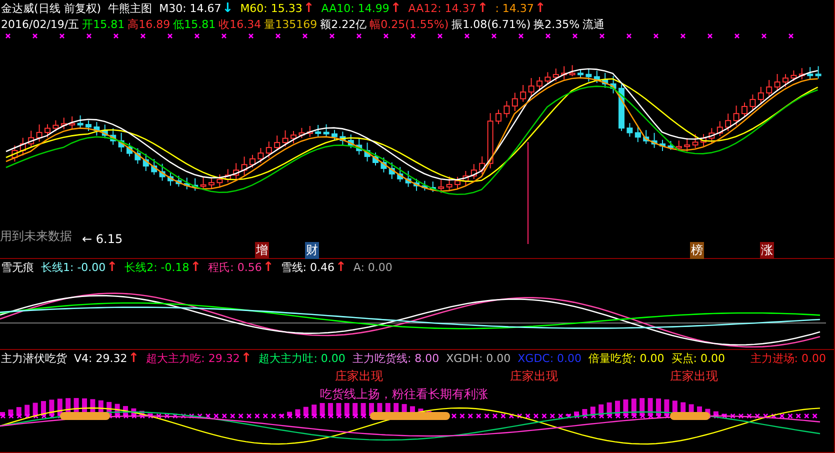  I want to click on indicator-value: XGDC: 0.00, so click(550, 358).